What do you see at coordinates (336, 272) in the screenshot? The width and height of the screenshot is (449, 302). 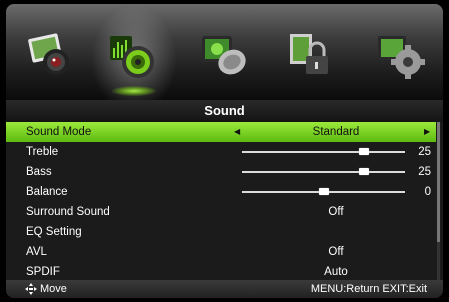 I see `row-value: Auto` at bounding box center [336, 272].